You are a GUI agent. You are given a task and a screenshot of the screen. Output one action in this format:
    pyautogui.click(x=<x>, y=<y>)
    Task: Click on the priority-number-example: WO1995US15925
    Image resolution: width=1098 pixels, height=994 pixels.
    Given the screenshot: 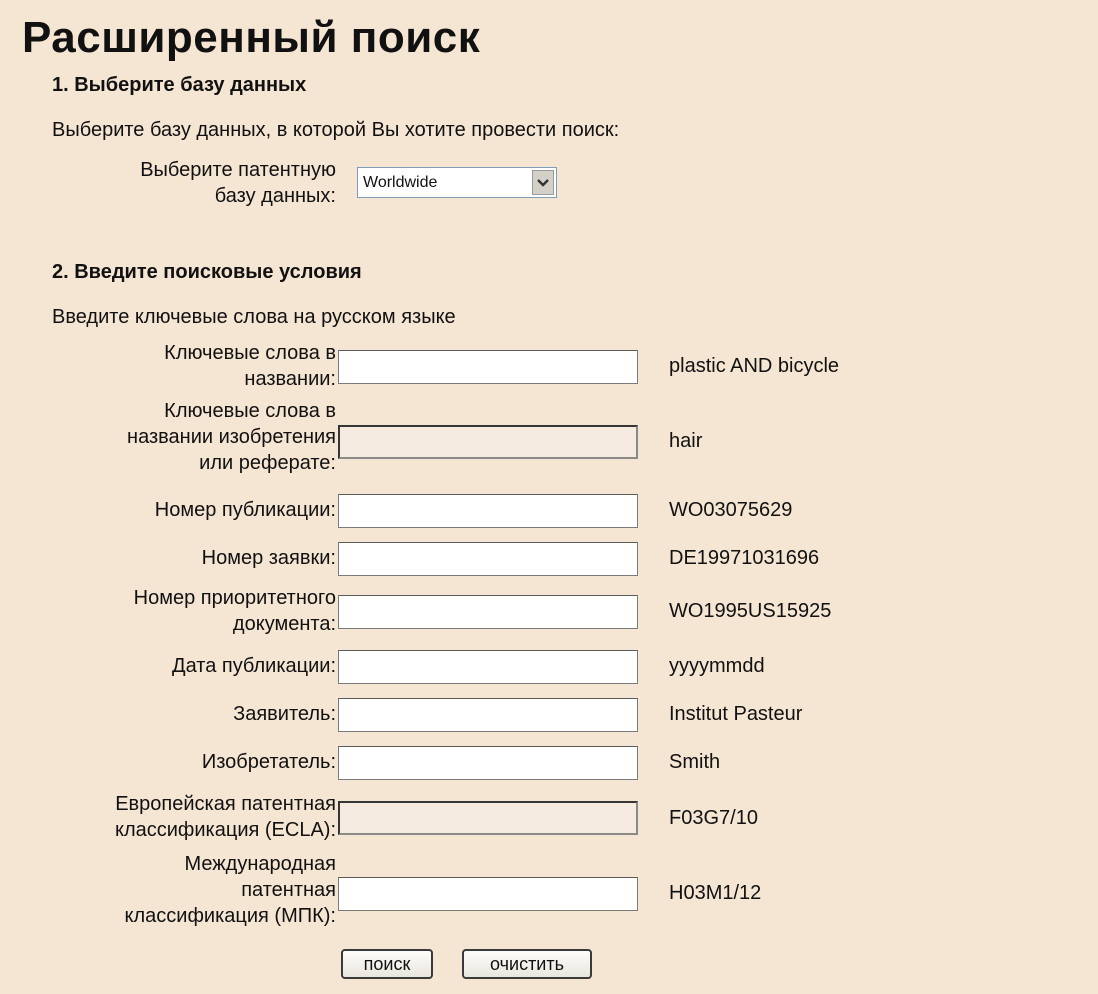 What is the action you would take?
    pyautogui.click(x=750, y=611)
    